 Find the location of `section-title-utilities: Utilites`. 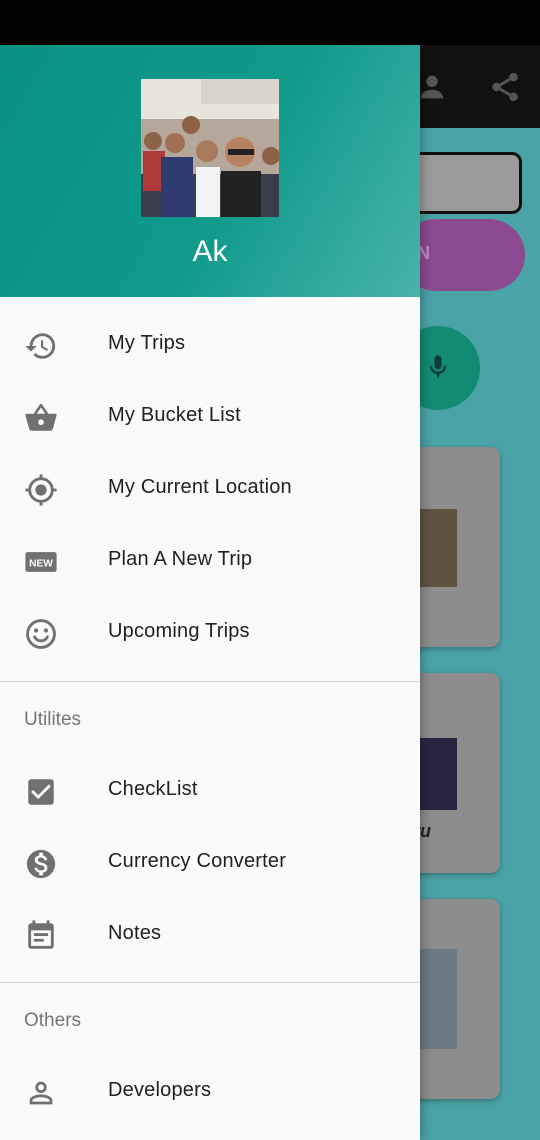

section-title-utilities: Utilites is located at coordinates (53, 719).